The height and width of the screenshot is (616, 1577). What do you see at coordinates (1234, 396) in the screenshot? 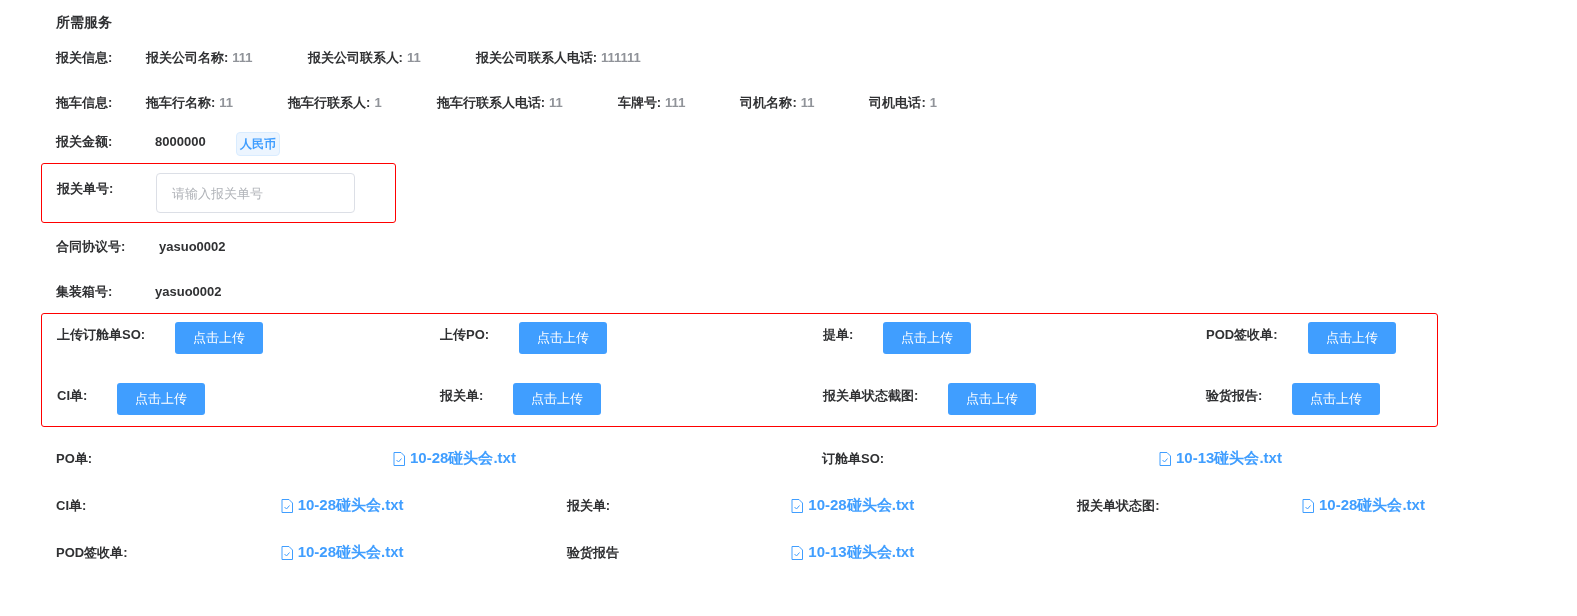
I see `upload-label: 验货报告:` at bounding box center [1234, 396].